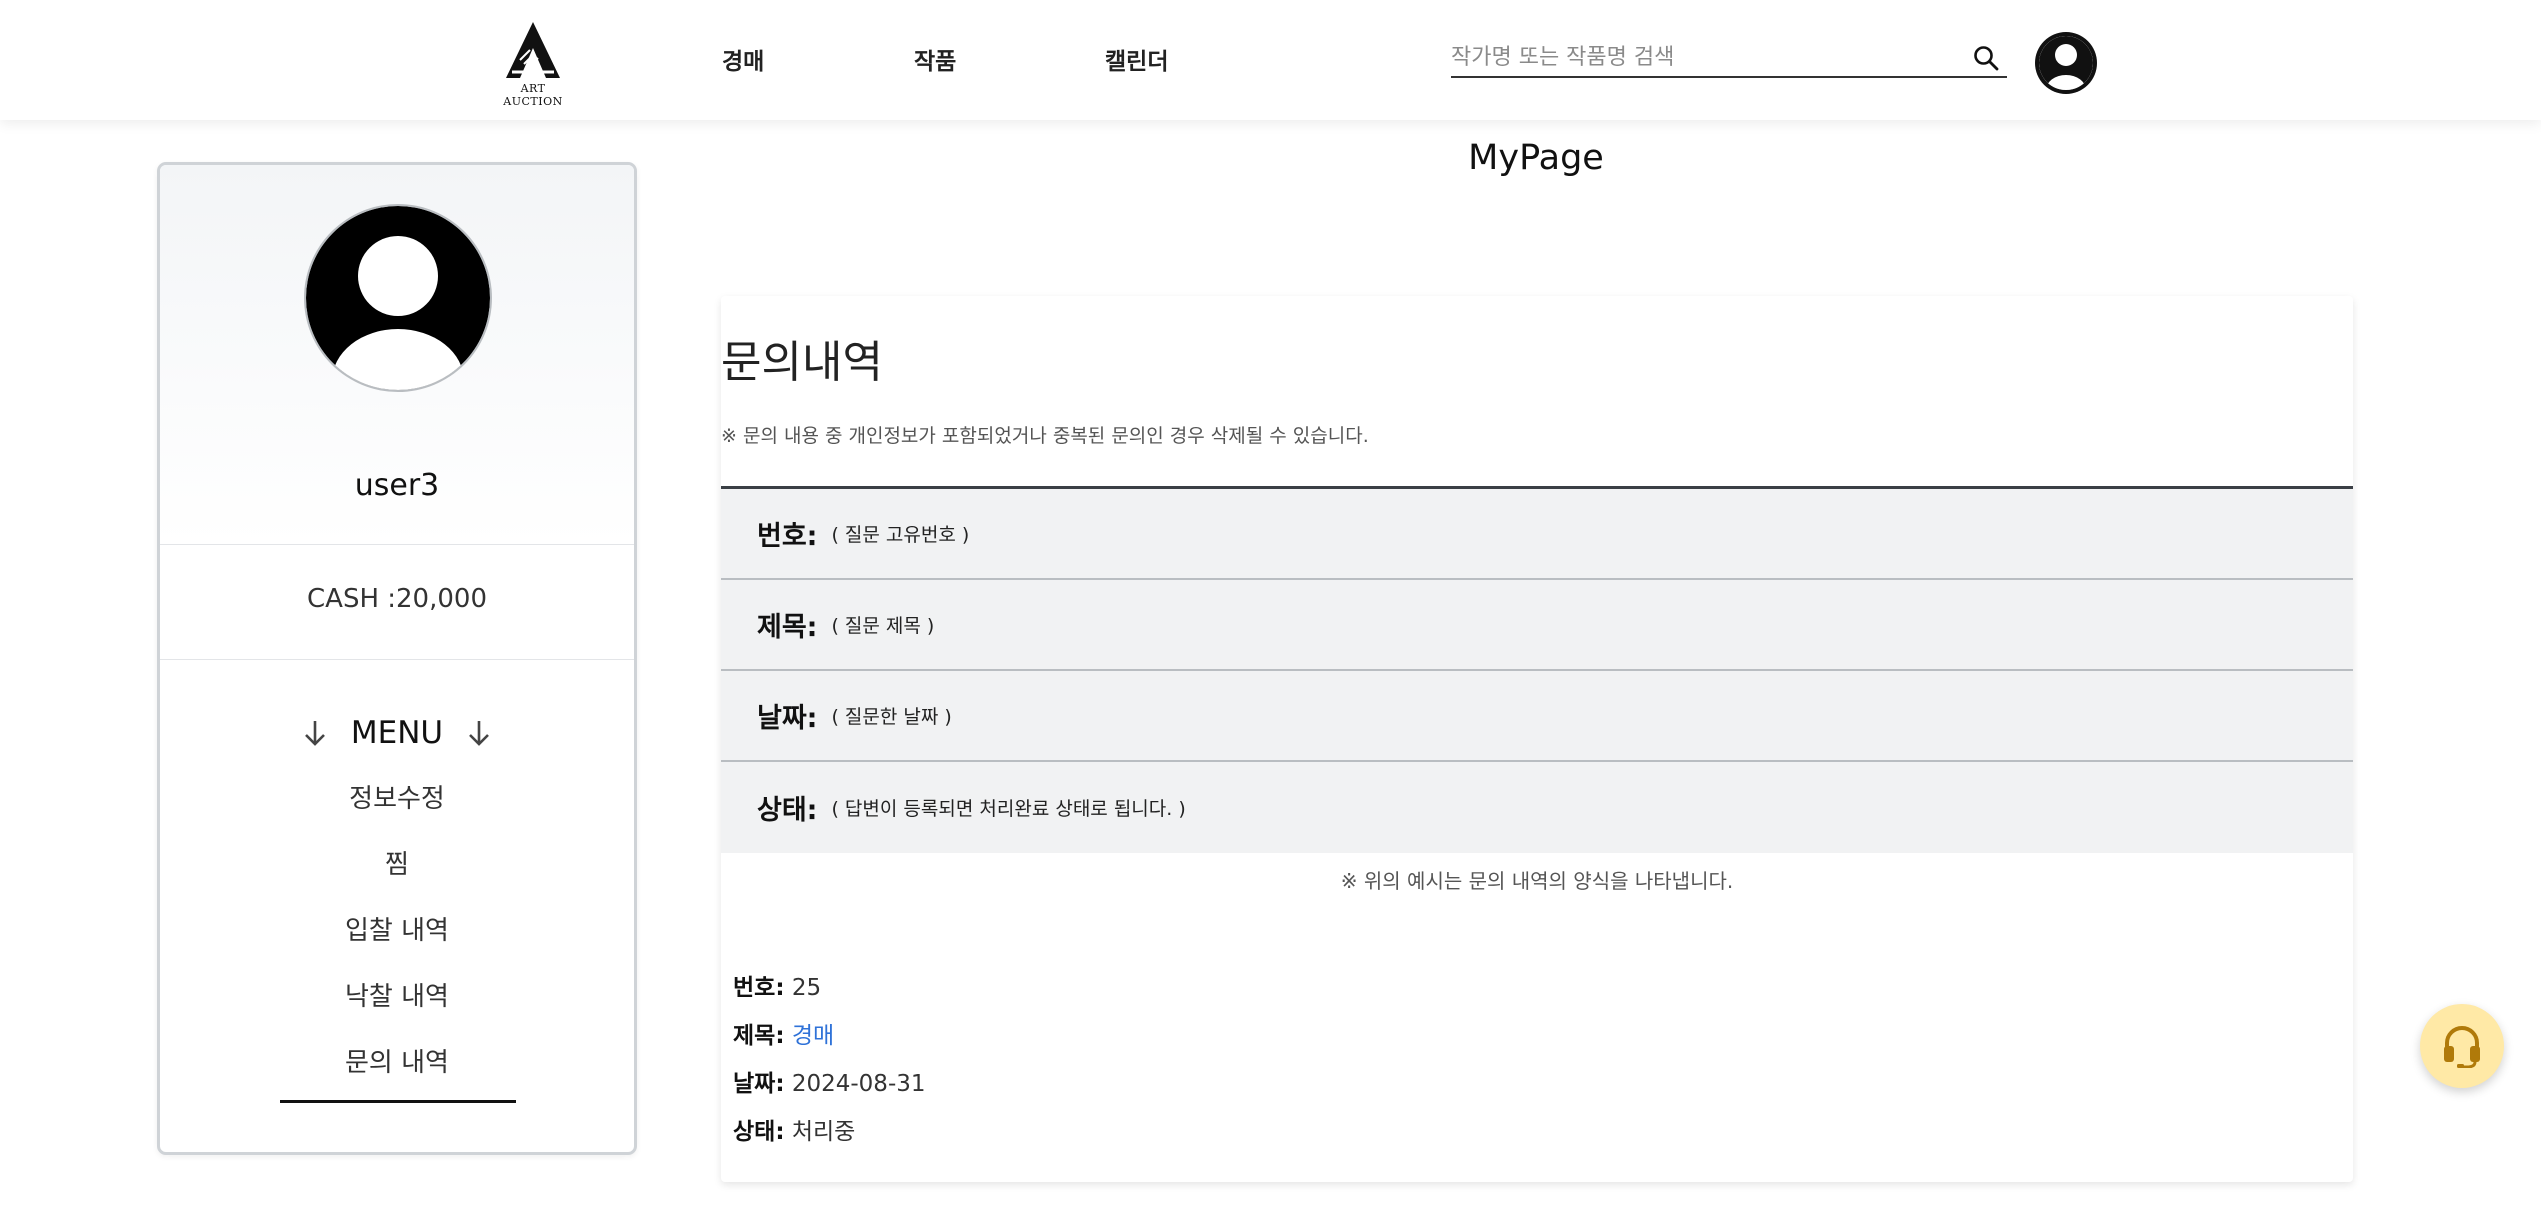 The width and height of the screenshot is (2541, 1227). I want to click on entry-status: 상태: 처리중, so click(794, 1129).